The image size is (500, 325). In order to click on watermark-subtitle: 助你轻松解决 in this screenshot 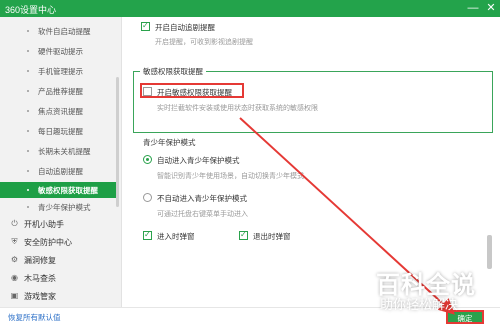, I will do `click(419, 305)`.